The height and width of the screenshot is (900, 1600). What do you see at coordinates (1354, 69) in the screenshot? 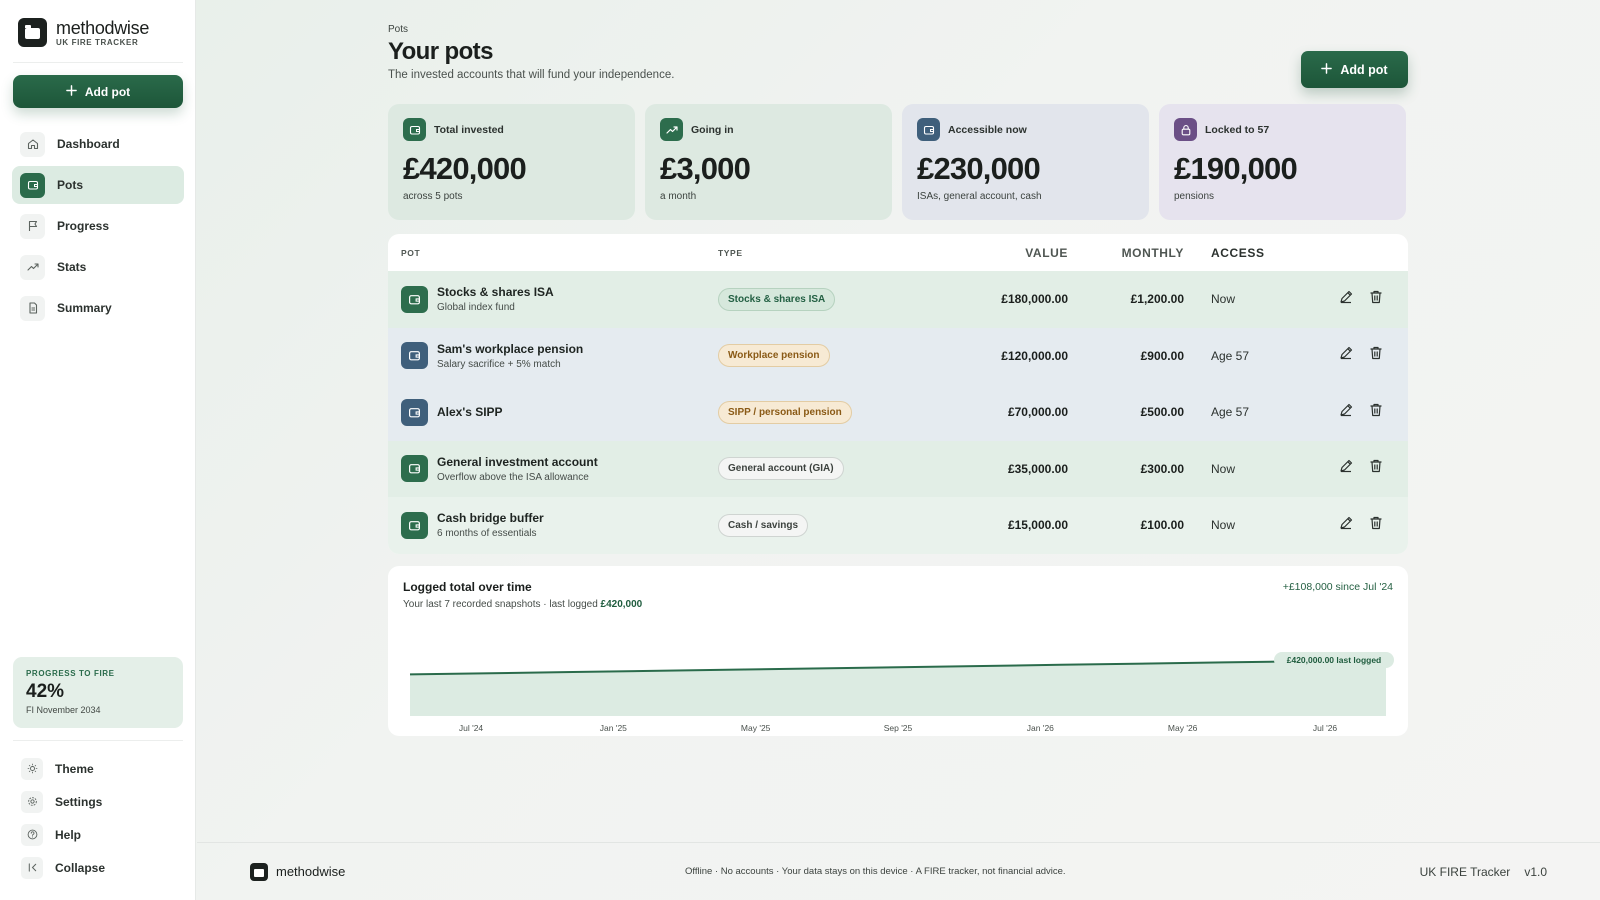
I see `add-pot-button: Add pot` at bounding box center [1354, 69].